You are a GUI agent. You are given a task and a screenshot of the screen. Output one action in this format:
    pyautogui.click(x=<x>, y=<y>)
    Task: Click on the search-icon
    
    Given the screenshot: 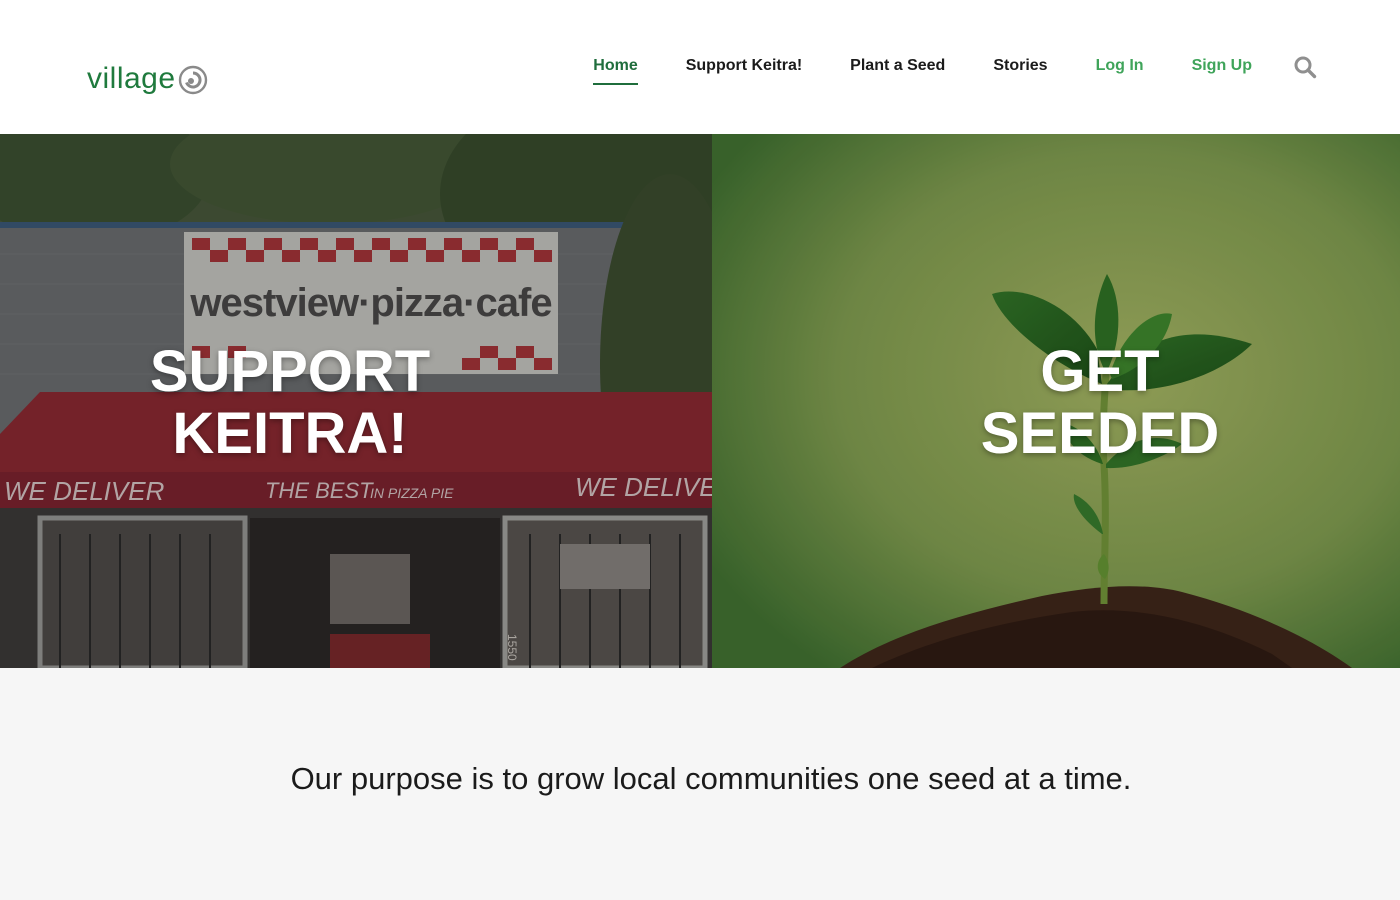 What is the action you would take?
    pyautogui.click(x=1305, y=67)
    